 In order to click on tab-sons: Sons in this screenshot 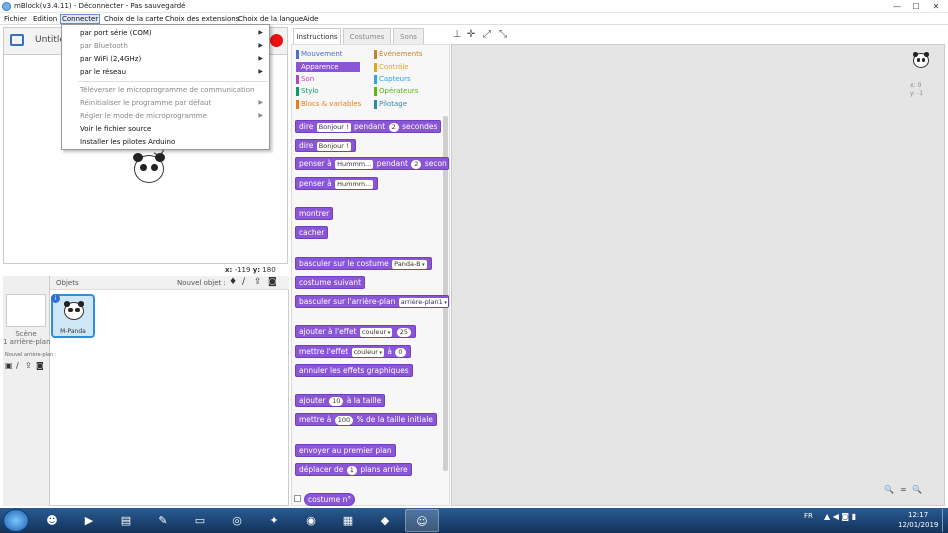, I will do `click(408, 36)`.